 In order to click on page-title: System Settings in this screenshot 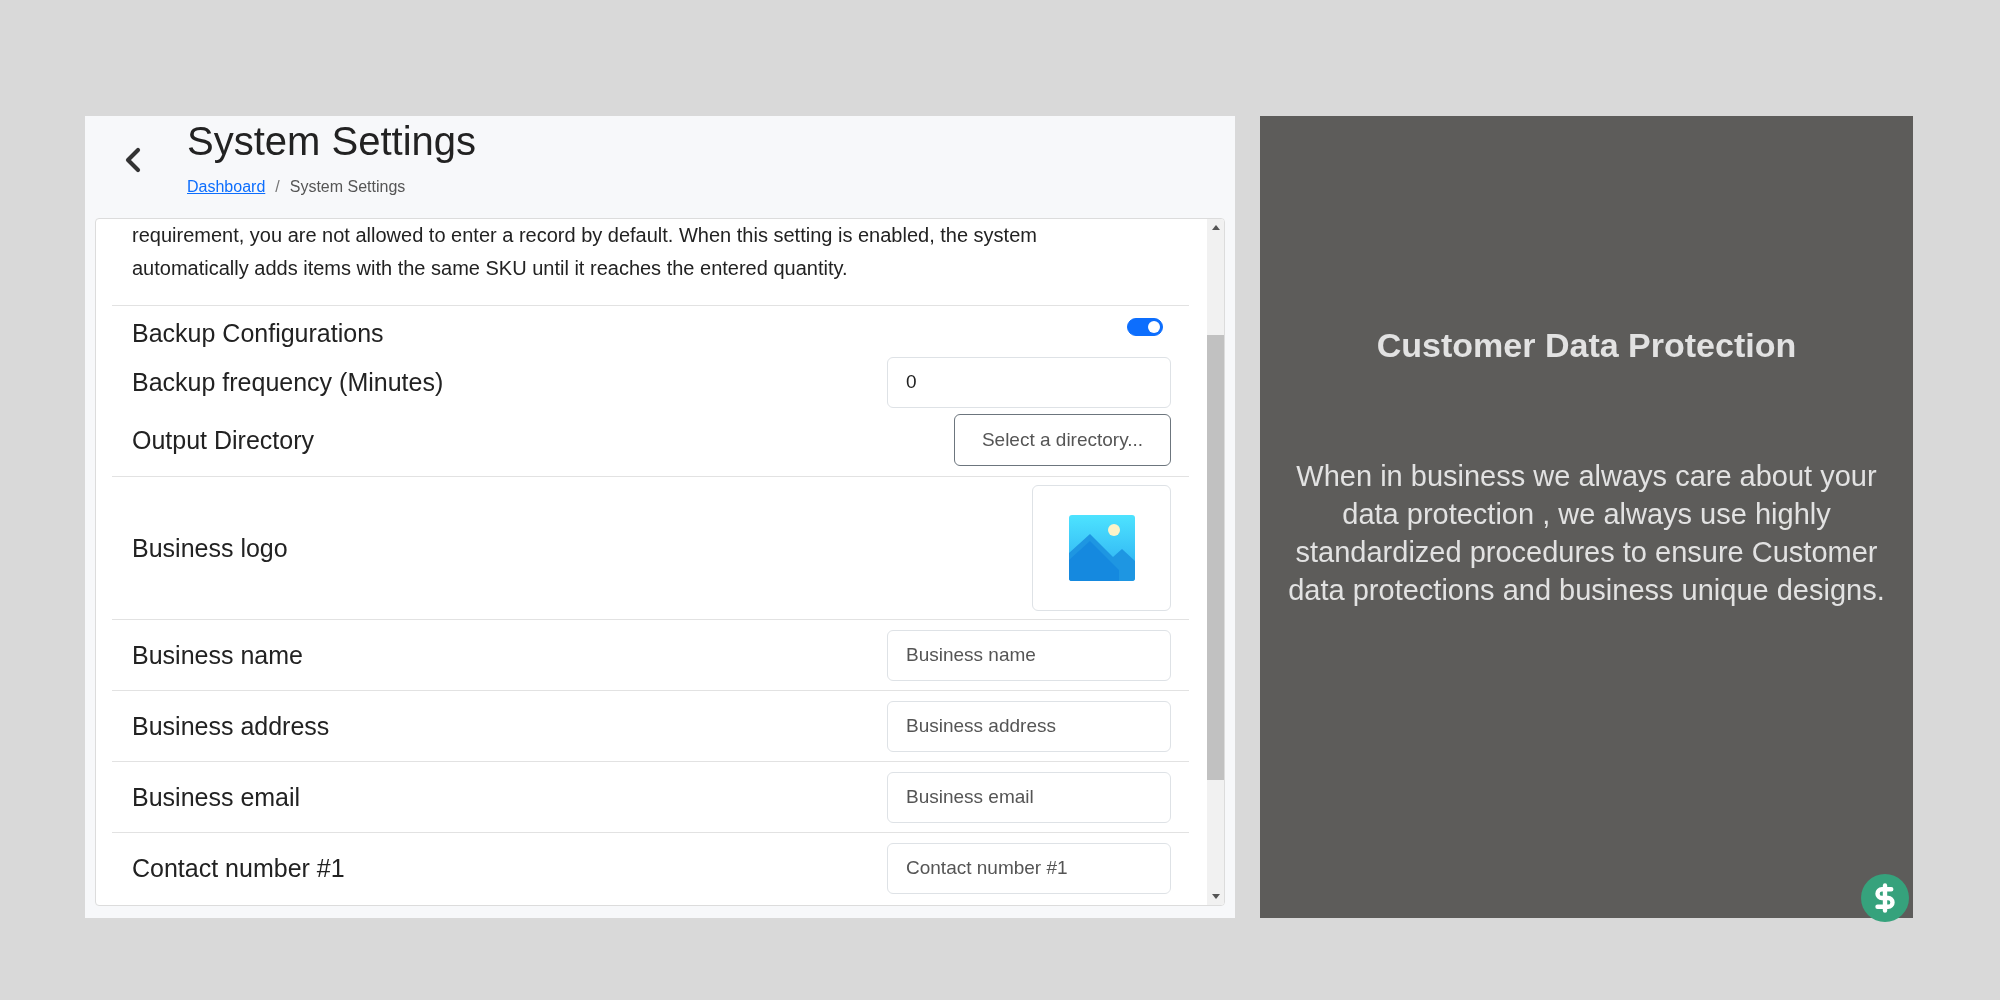, I will do `click(331, 141)`.